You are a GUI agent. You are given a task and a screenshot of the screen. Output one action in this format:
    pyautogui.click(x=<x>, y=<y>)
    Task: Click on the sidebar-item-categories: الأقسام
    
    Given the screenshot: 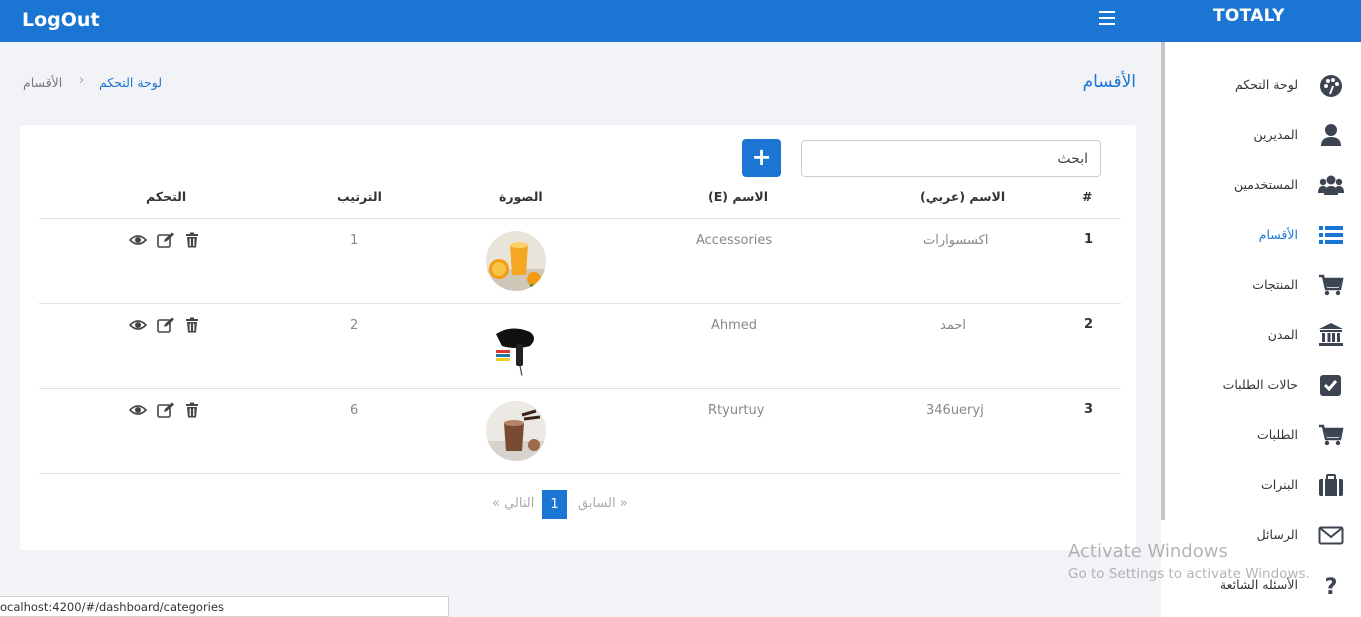 What is the action you would take?
    pyautogui.click(x=1260, y=235)
    